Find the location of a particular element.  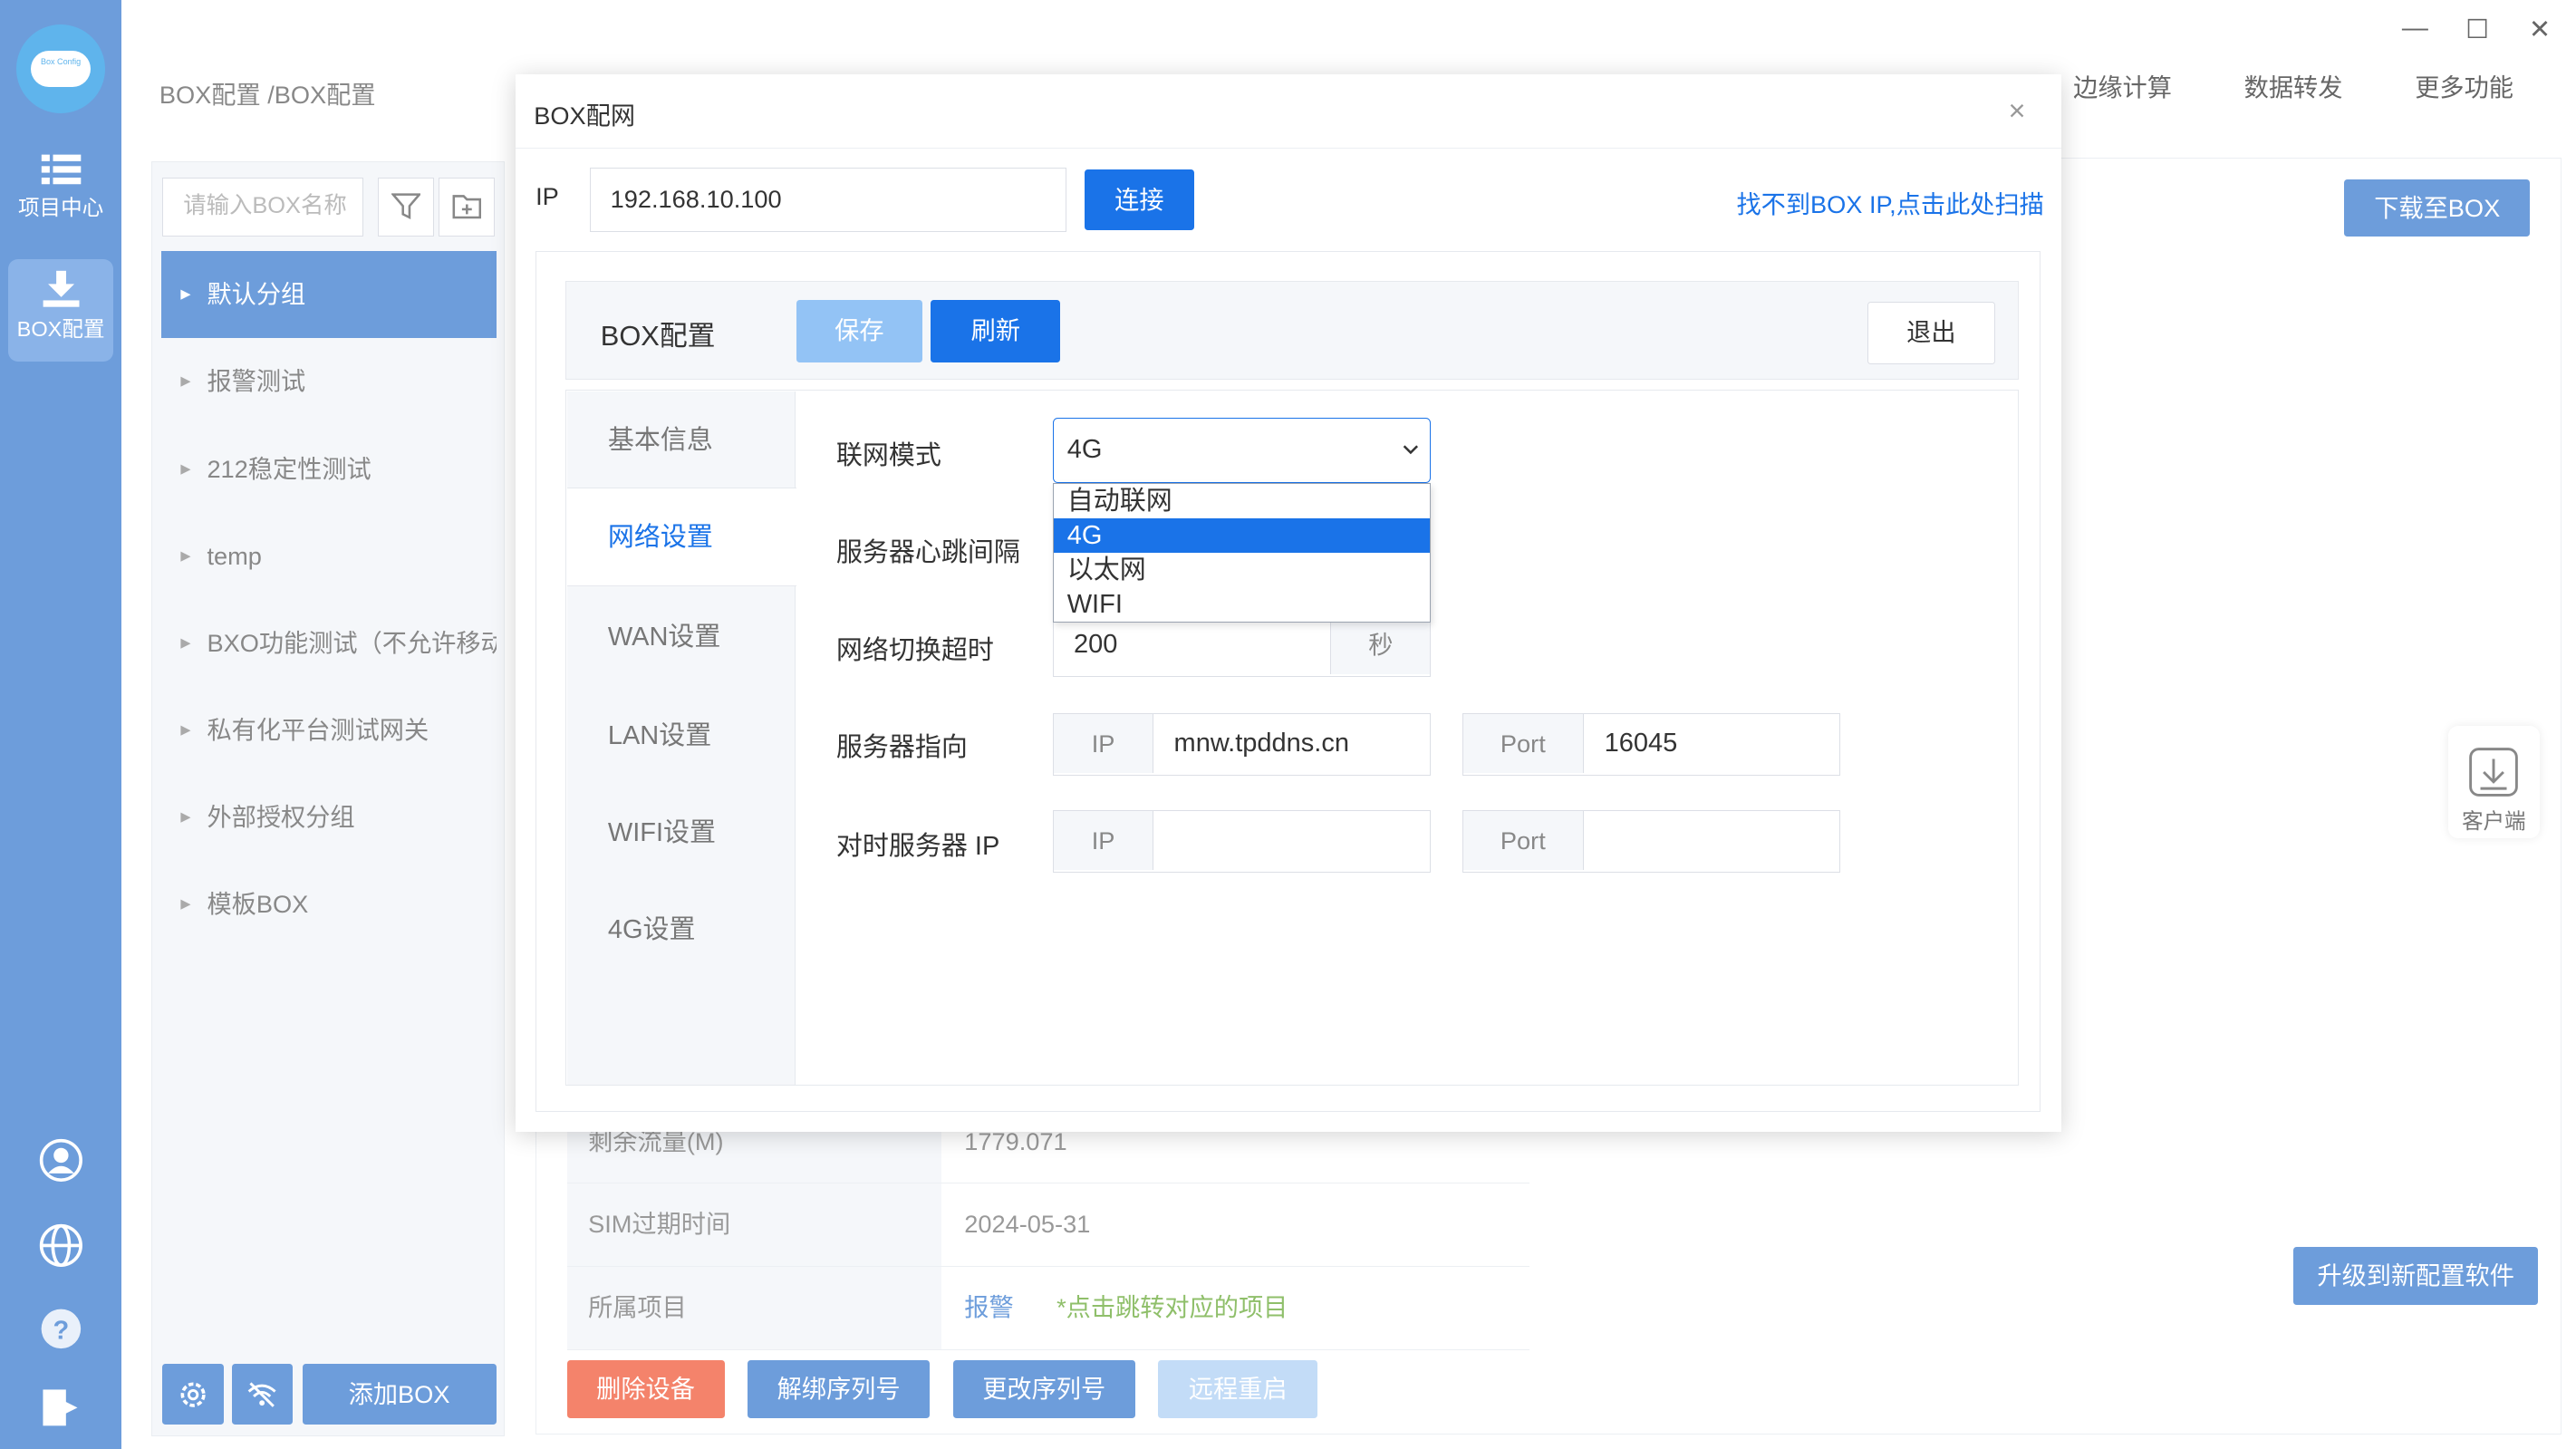

globe-icon is located at coordinates (61, 1246).